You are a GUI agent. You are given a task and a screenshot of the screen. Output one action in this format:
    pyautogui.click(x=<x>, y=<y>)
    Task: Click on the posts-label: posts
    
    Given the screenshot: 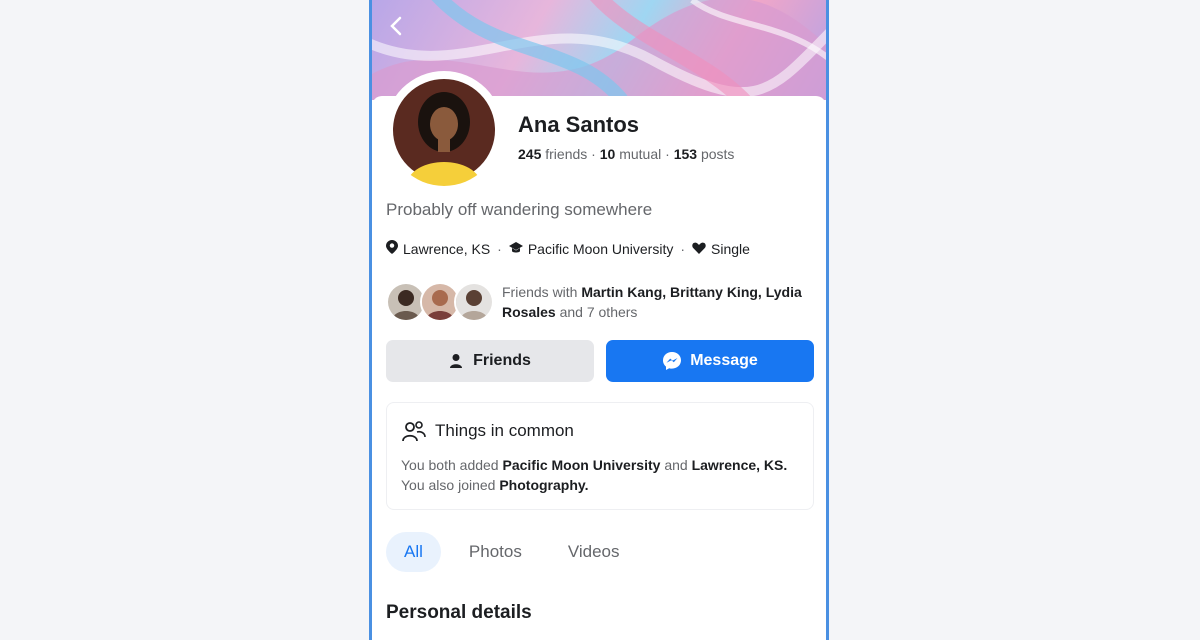 What is the action you would take?
    pyautogui.click(x=717, y=154)
    